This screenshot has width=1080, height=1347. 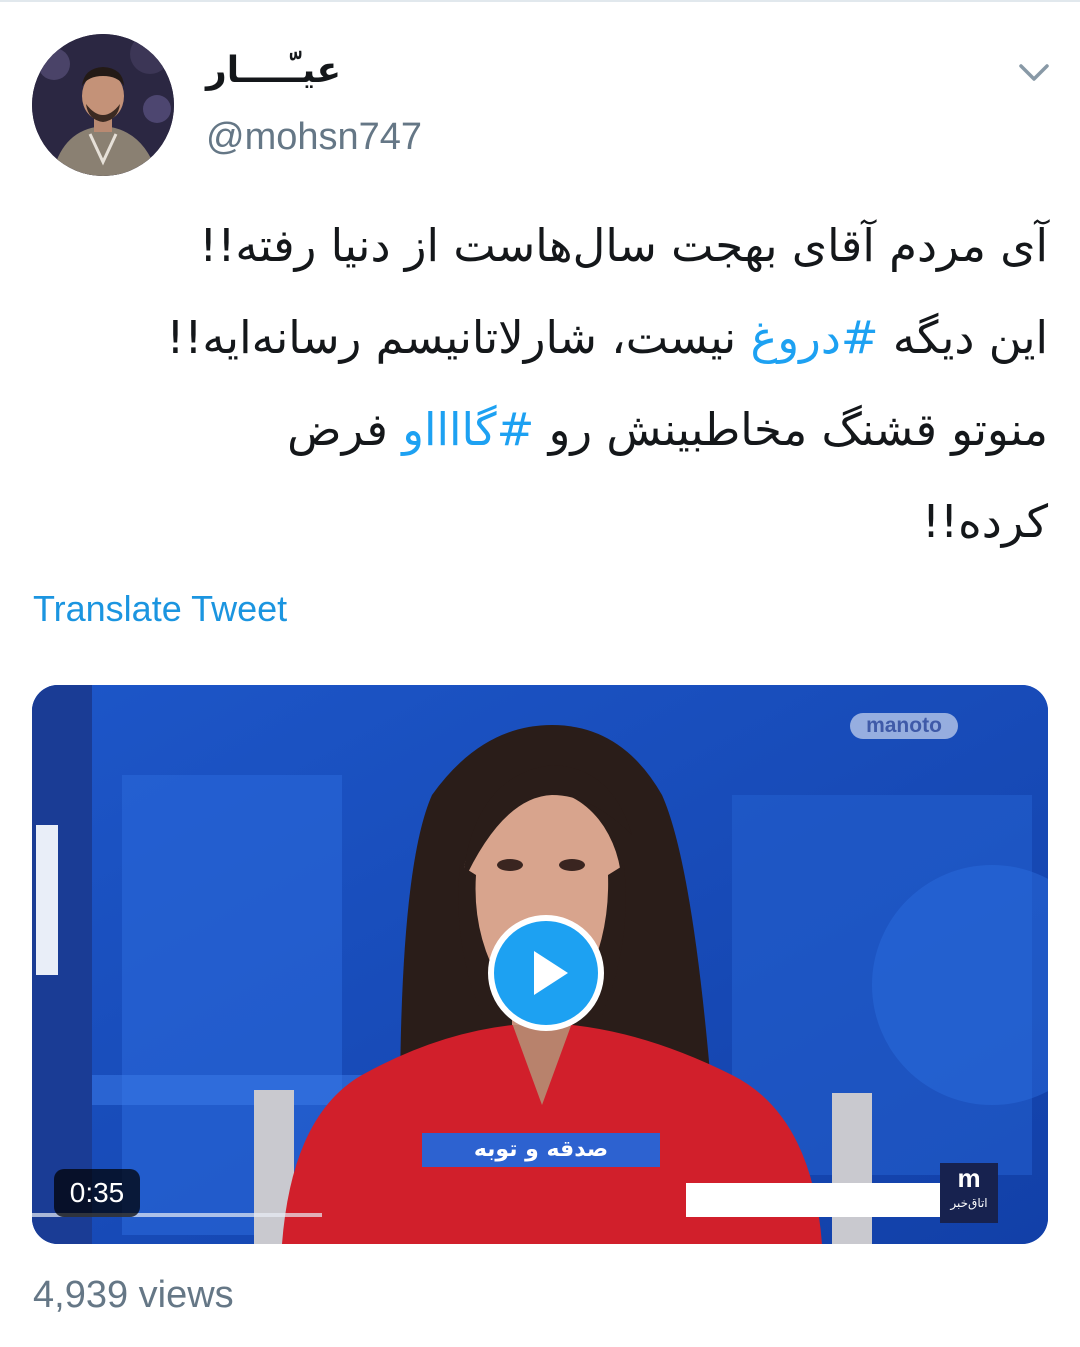 What do you see at coordinates (969, 1178) in the screenshot?
I see `channel-logo-letter: m` at bounding box center [969, 1178].